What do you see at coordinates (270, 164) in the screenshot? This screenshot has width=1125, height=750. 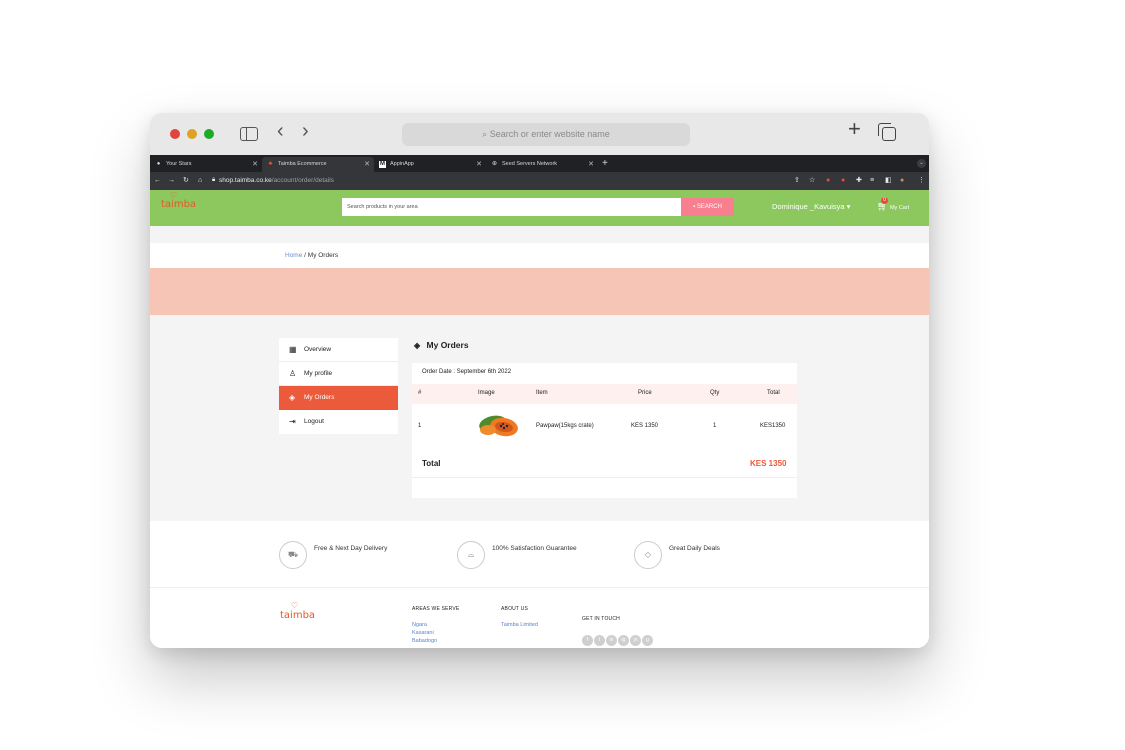 I see `taimba-favicon-icon: ♣` at bounding box center [270, 164].